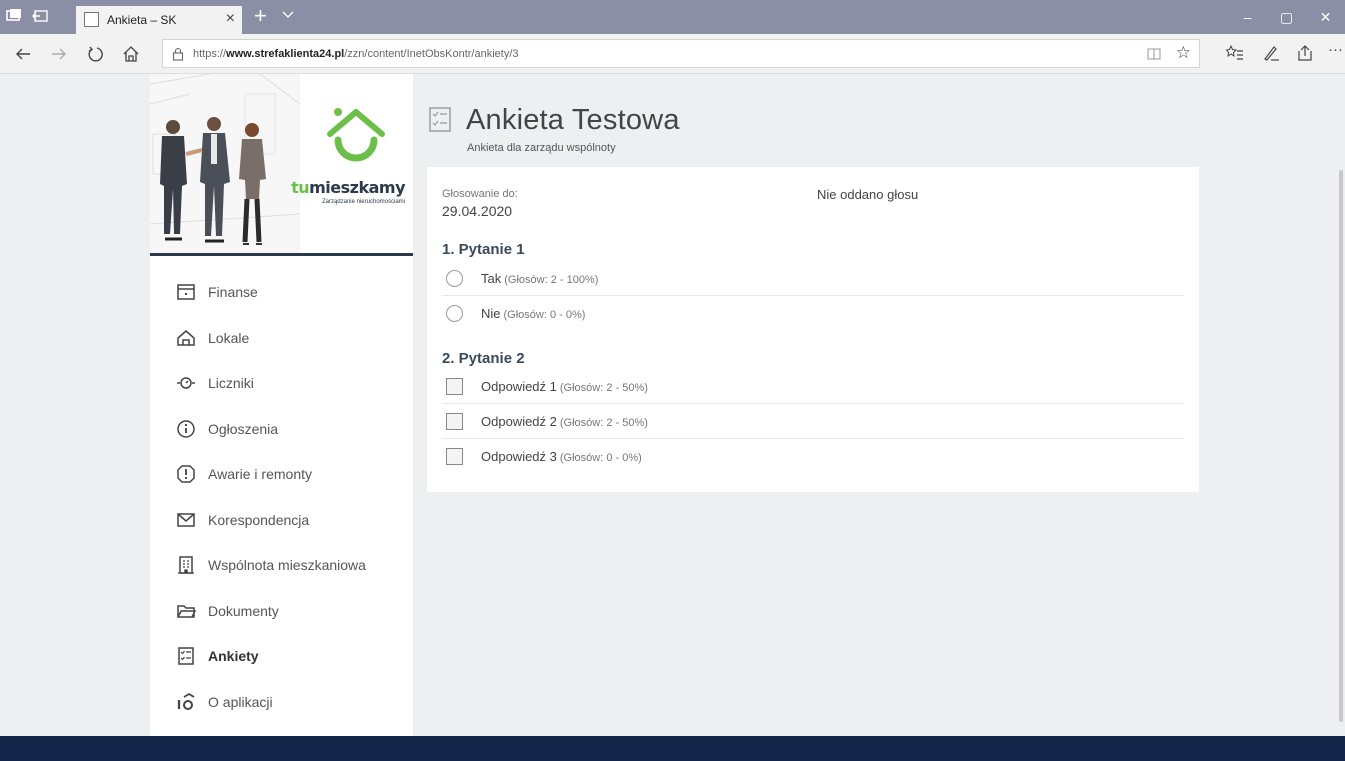 The image size is (1345, 761). I want to click on share-icon, so click(1305, 53).